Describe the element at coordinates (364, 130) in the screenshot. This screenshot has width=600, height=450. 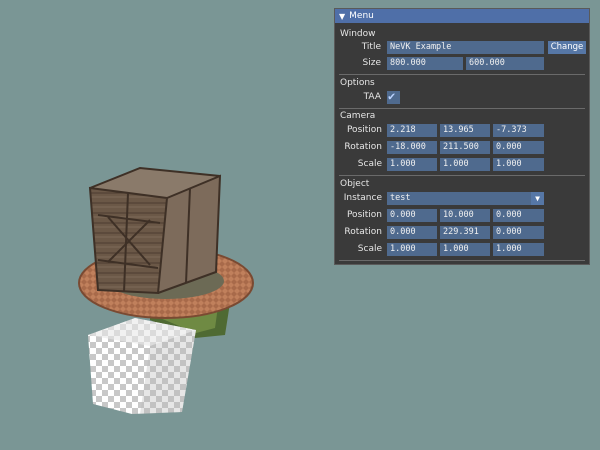
I see `camera-position-label: Position` at that location.